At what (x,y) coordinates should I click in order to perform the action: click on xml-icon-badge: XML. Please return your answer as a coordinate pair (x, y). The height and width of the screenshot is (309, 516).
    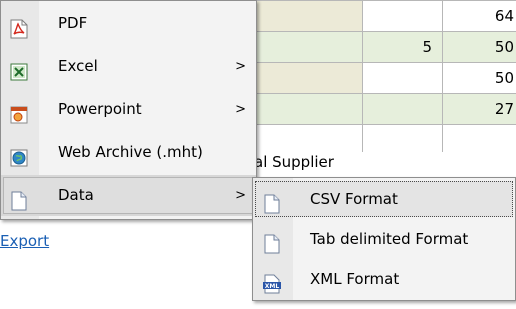
    Looking at the image, I should click on (272, 286).